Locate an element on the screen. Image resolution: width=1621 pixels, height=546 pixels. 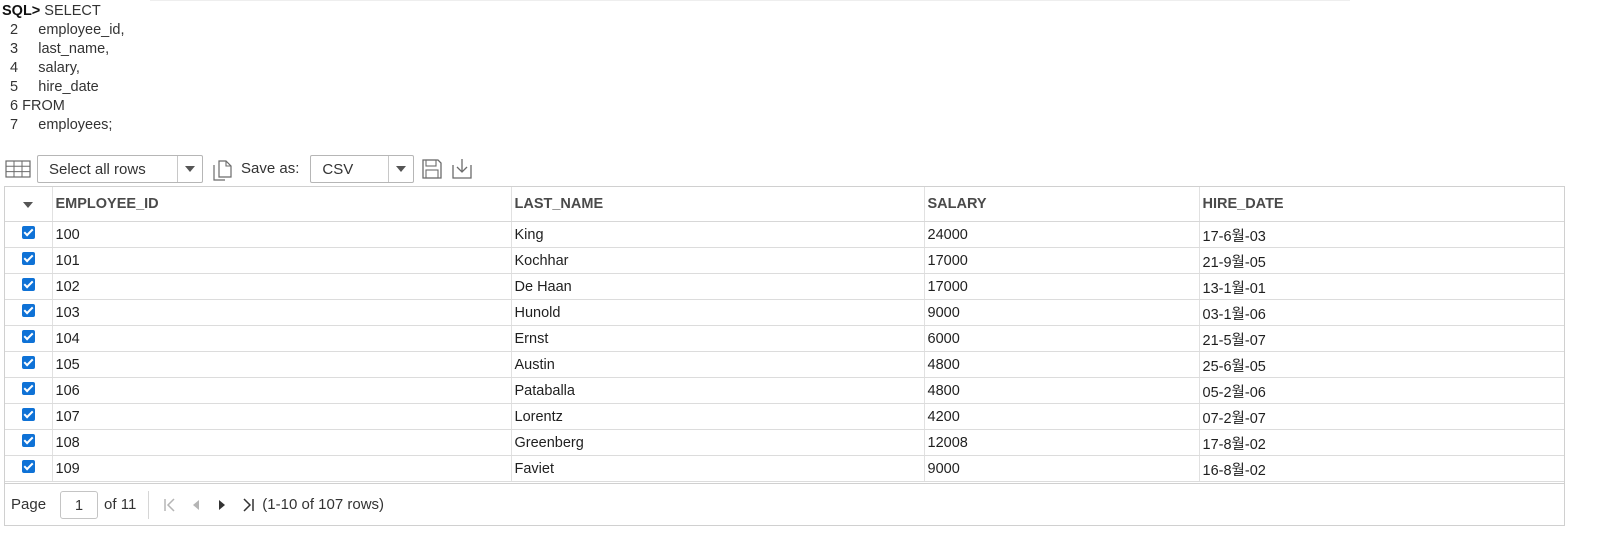
sql-line-number: 4 is located at coordinates (10, 68).